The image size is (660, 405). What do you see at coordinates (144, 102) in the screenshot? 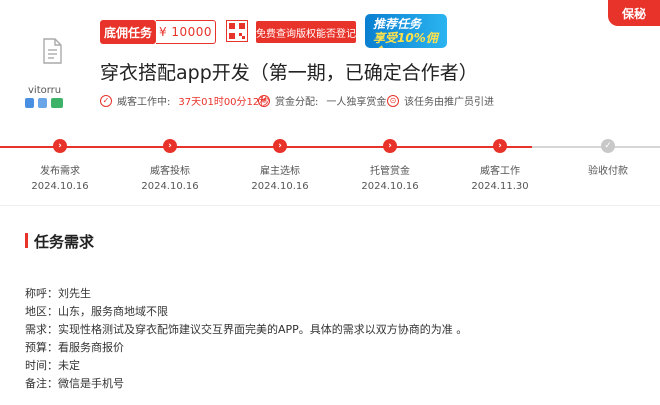
I see `work-status-label: 威客工作中:` at bounding box center [144, 102].